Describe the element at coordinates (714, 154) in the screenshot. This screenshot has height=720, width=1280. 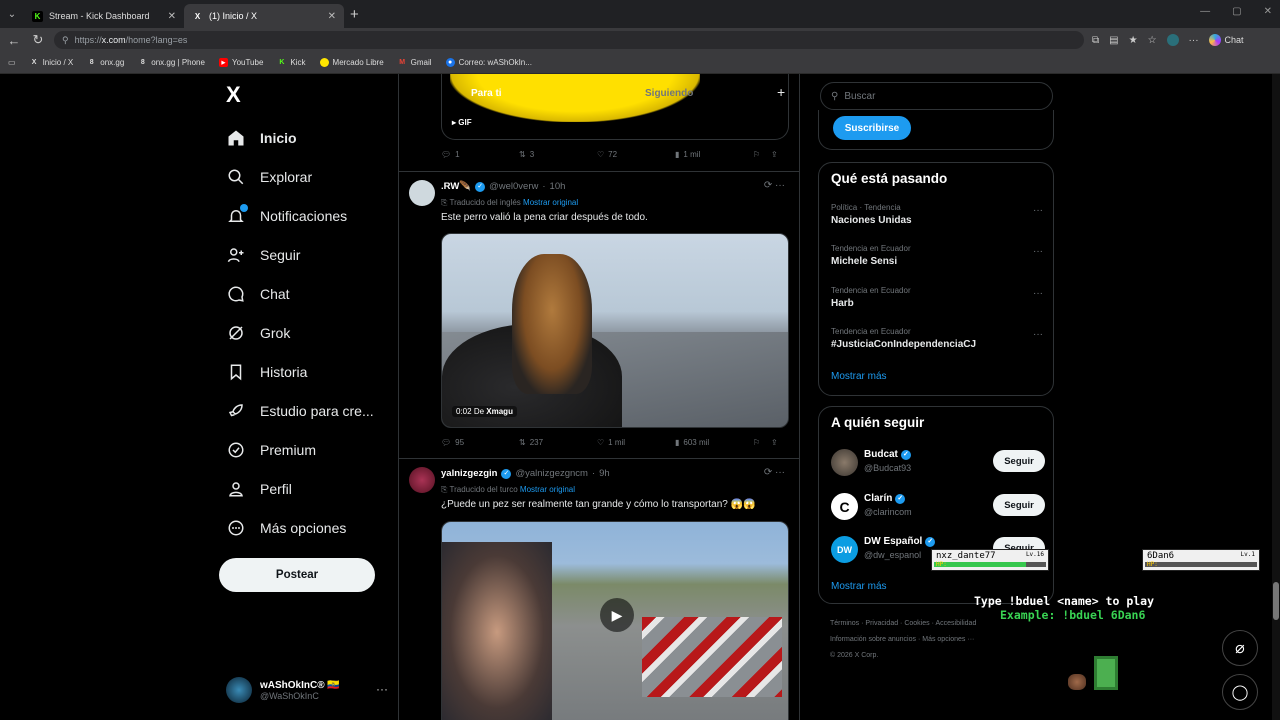
I see `views-button: ▮ 1 mil` at that location.